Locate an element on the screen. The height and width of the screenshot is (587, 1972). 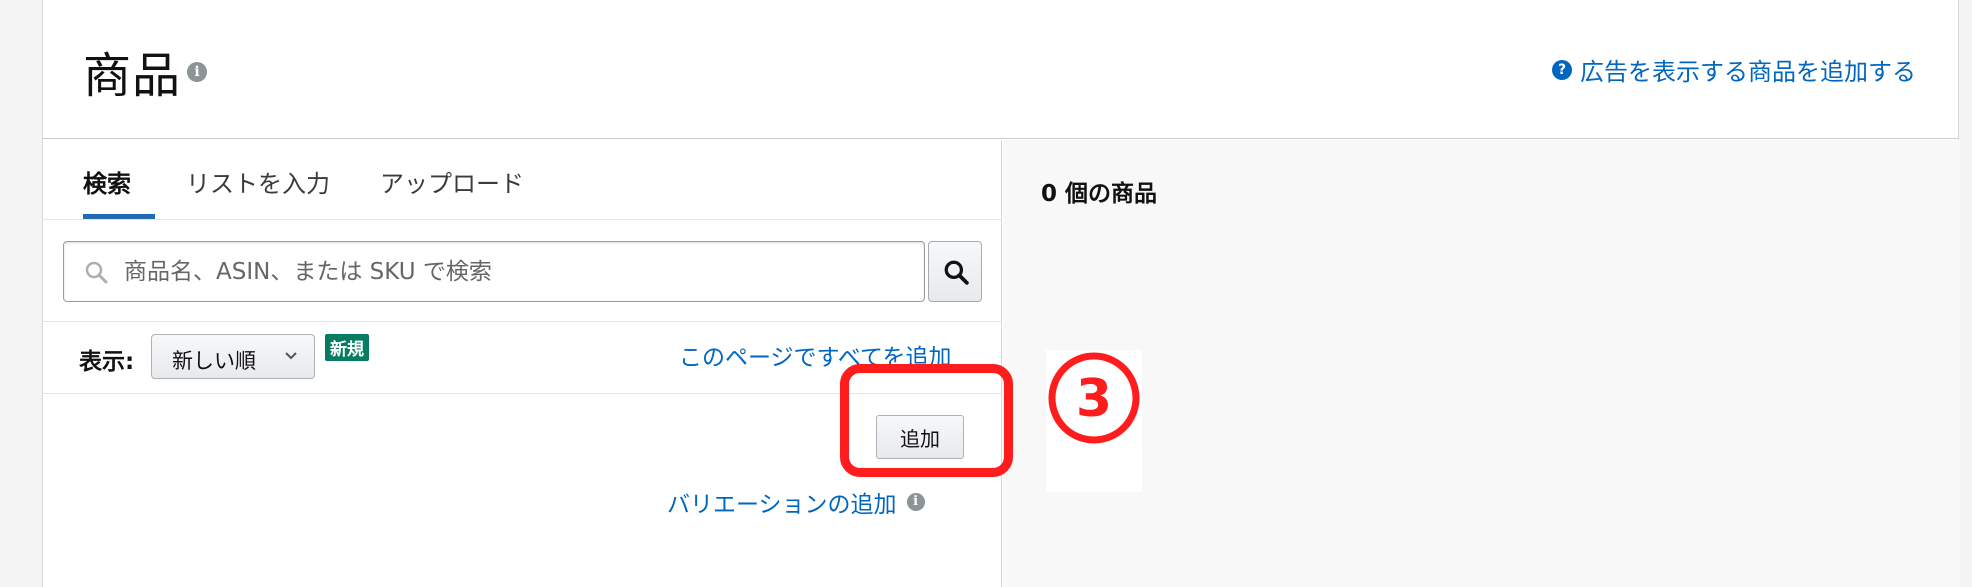
step-number-marker: 3 is located at coordinates (1094, 398).